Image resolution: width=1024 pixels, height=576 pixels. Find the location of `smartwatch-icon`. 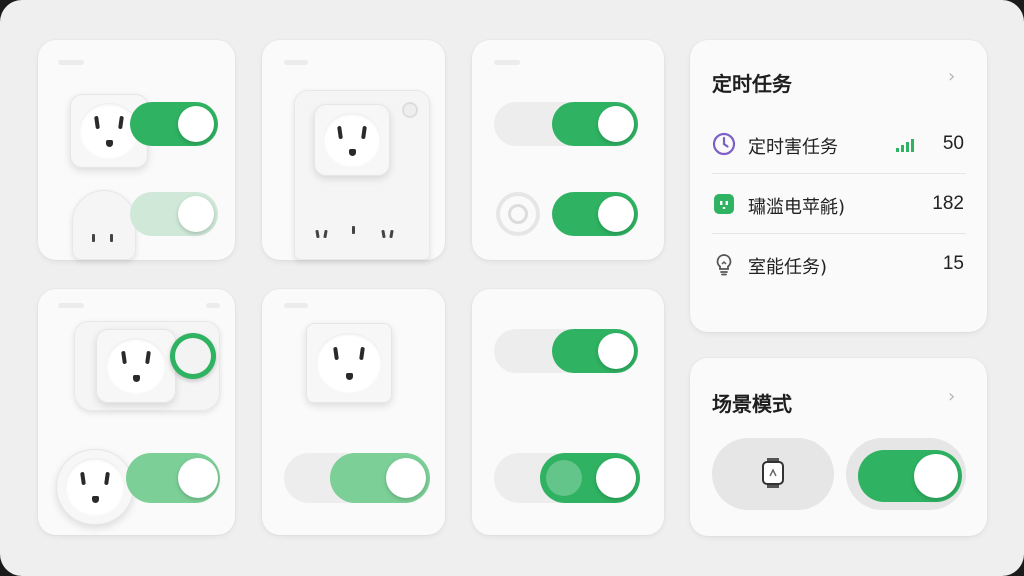

smartwatch-icon is located at coordinates (773, 473).